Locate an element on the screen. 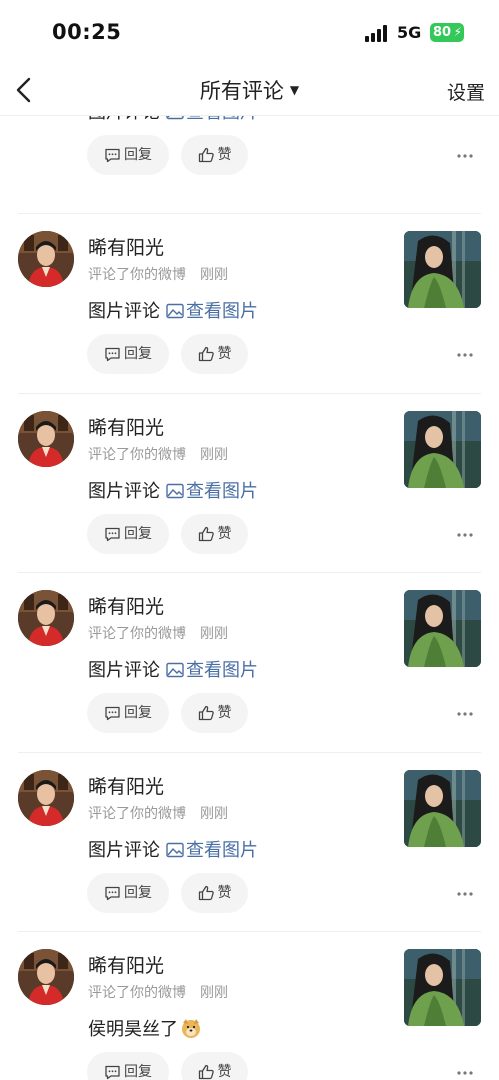  nav-title: 所有评论 ▼ is located at coordinates (249, 90).